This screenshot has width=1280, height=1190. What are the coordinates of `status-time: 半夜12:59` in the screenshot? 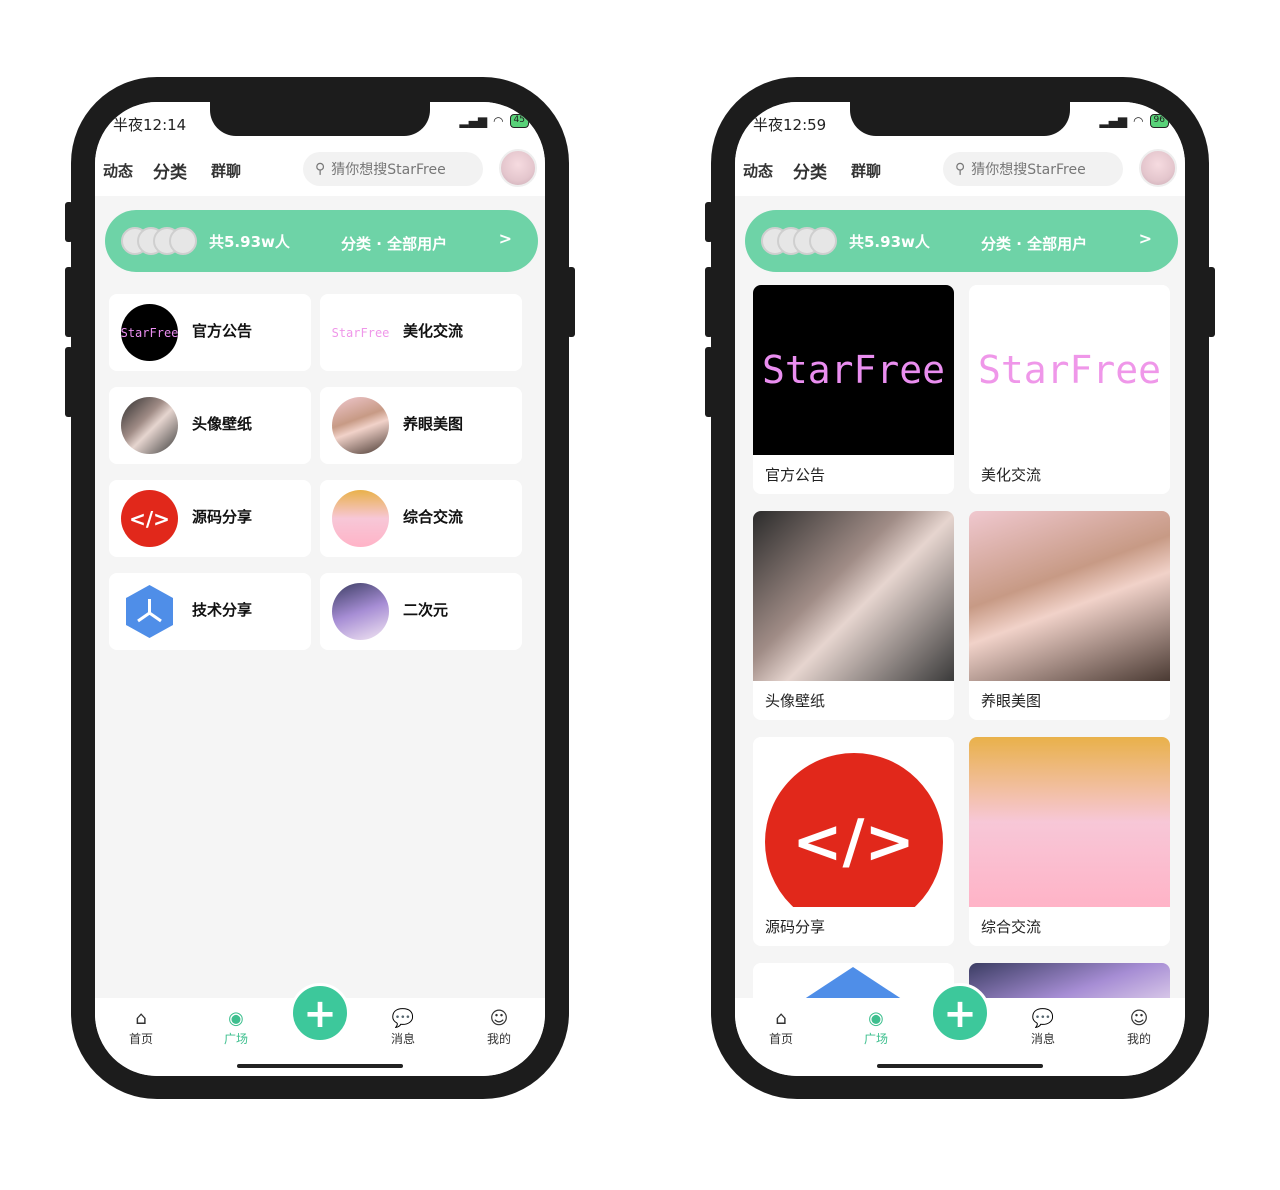 It's located at (790, 125).